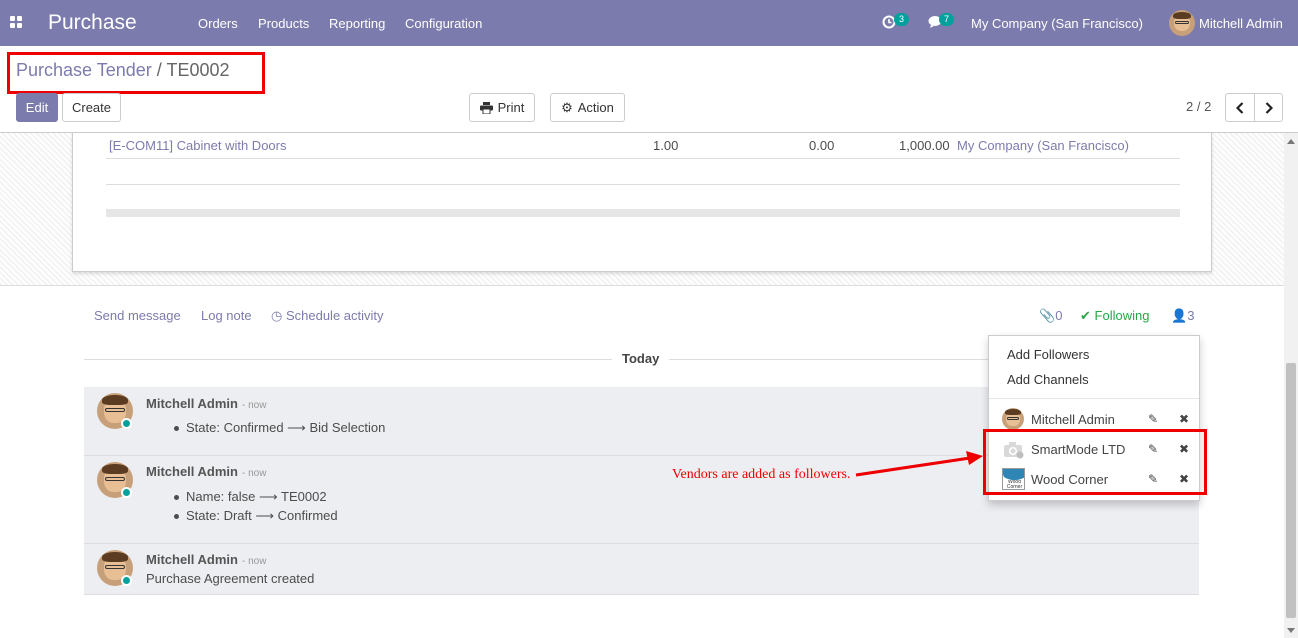 This screenshot has height=638, width=1298. I want to click on follower-avatar, so click(1013, 419).